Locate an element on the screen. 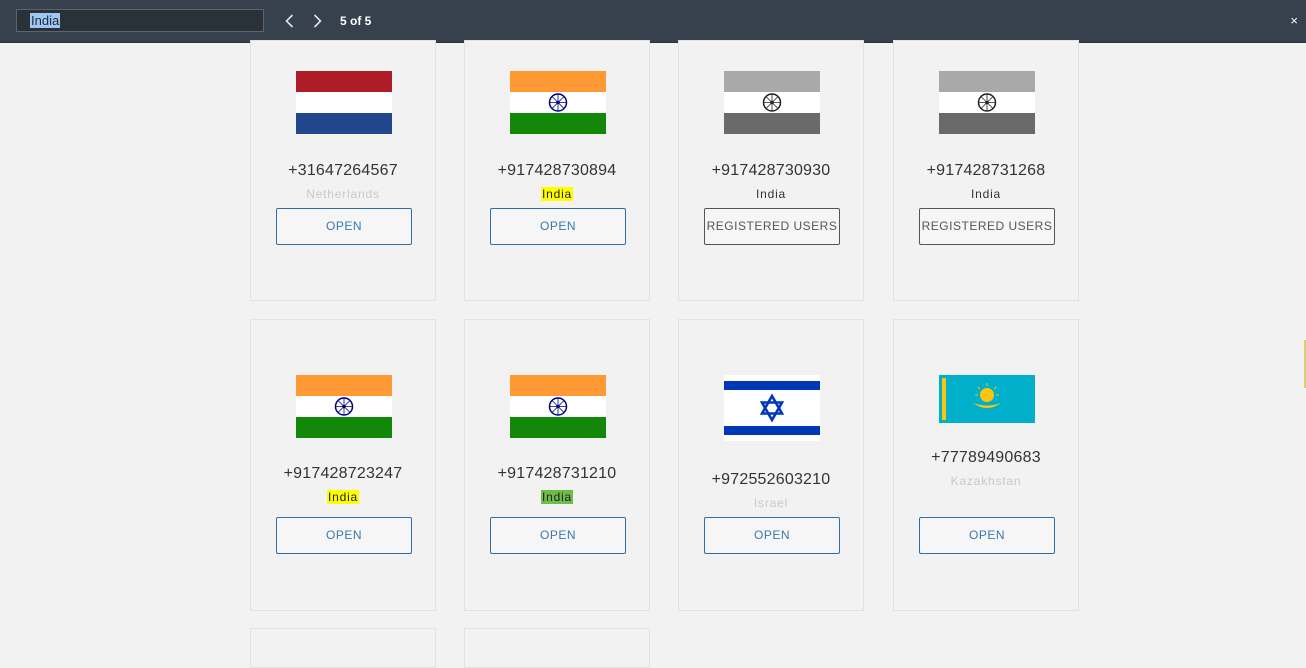 The height and width of the screenshot is (668, 1306). number-card: +917428730894 India OPEN is located at coordinates (557, 170).